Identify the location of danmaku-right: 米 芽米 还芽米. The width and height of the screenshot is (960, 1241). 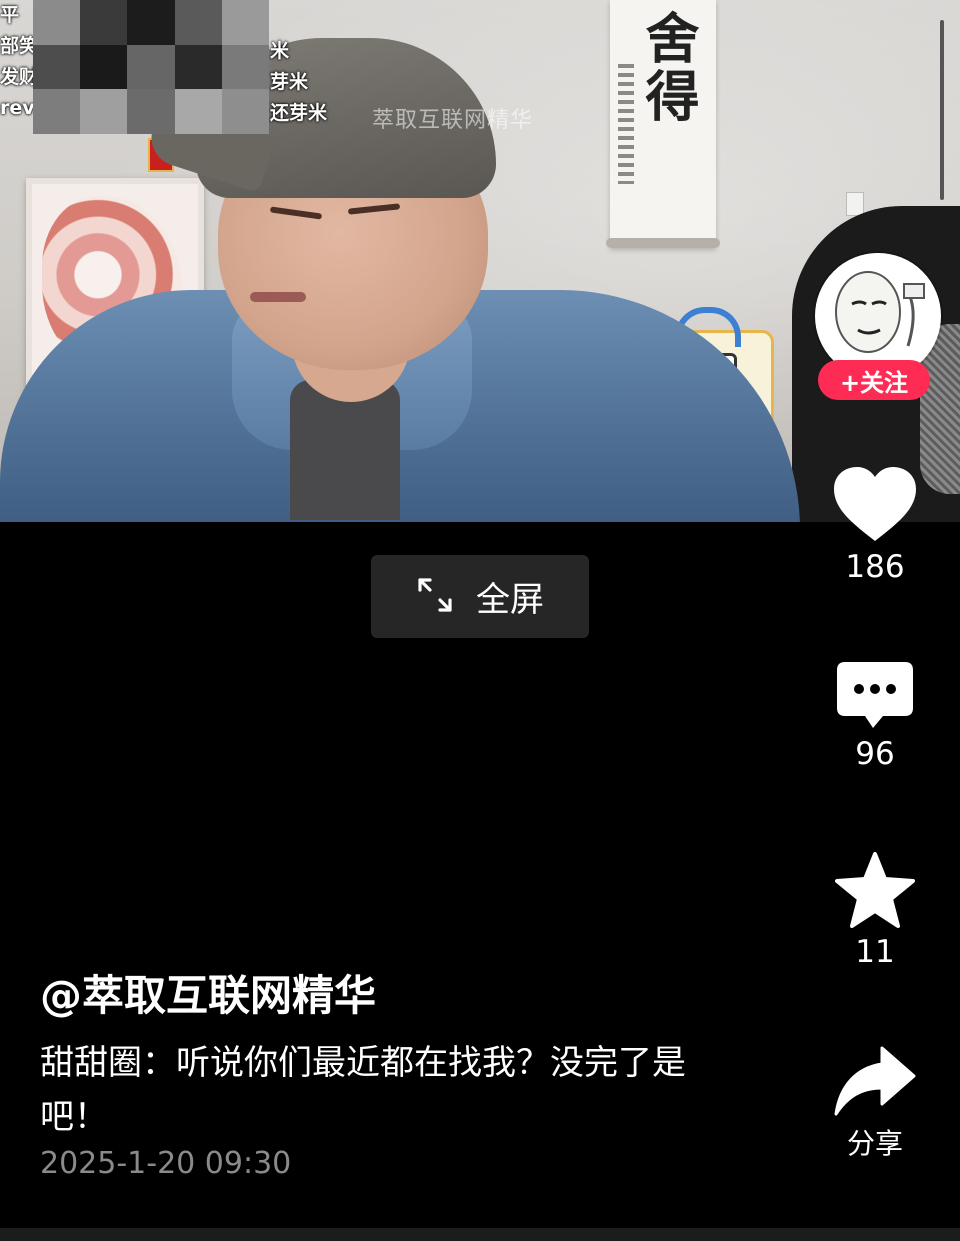
(298, 82).